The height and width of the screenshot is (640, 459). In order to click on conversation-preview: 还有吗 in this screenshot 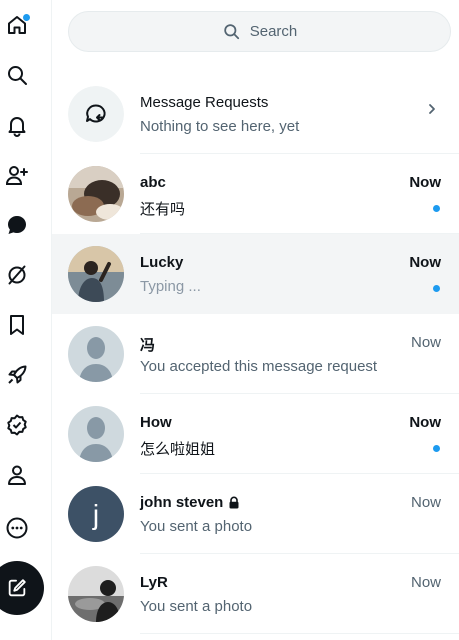, I will do `click(163, 209)`.